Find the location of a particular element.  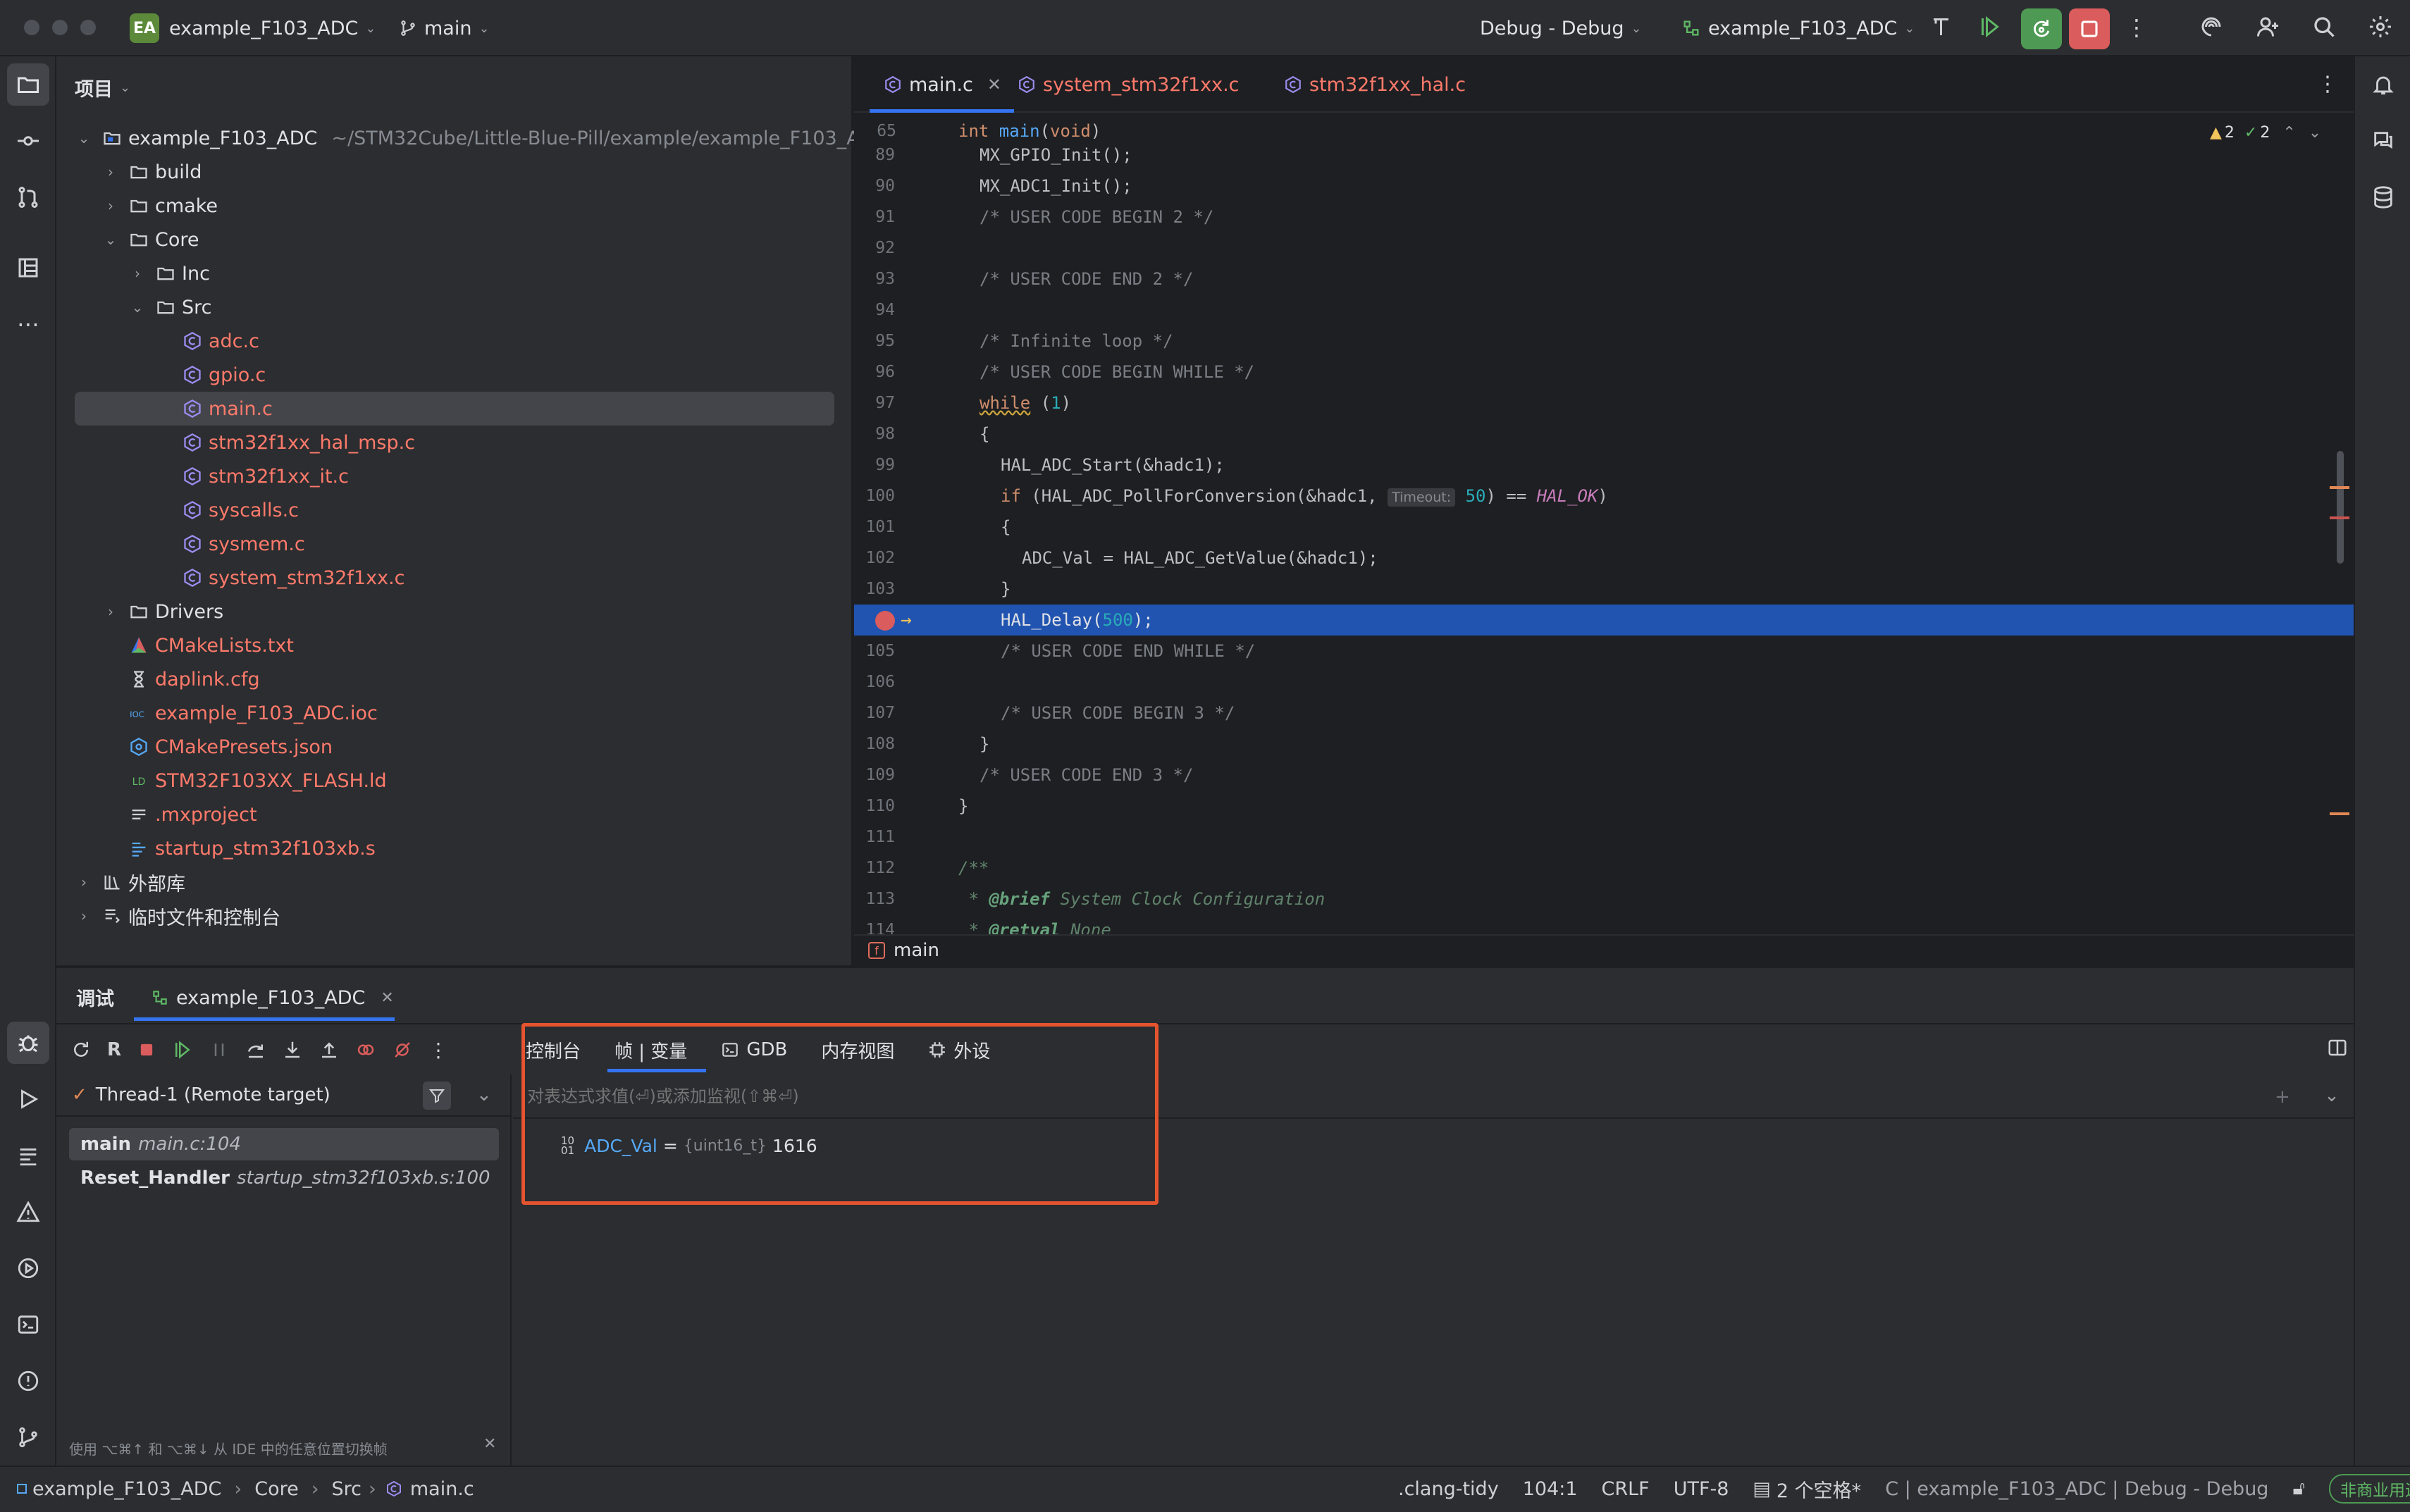

indent-widget: ▤ 2 个空格* is located at coordinates (1807, 1489).